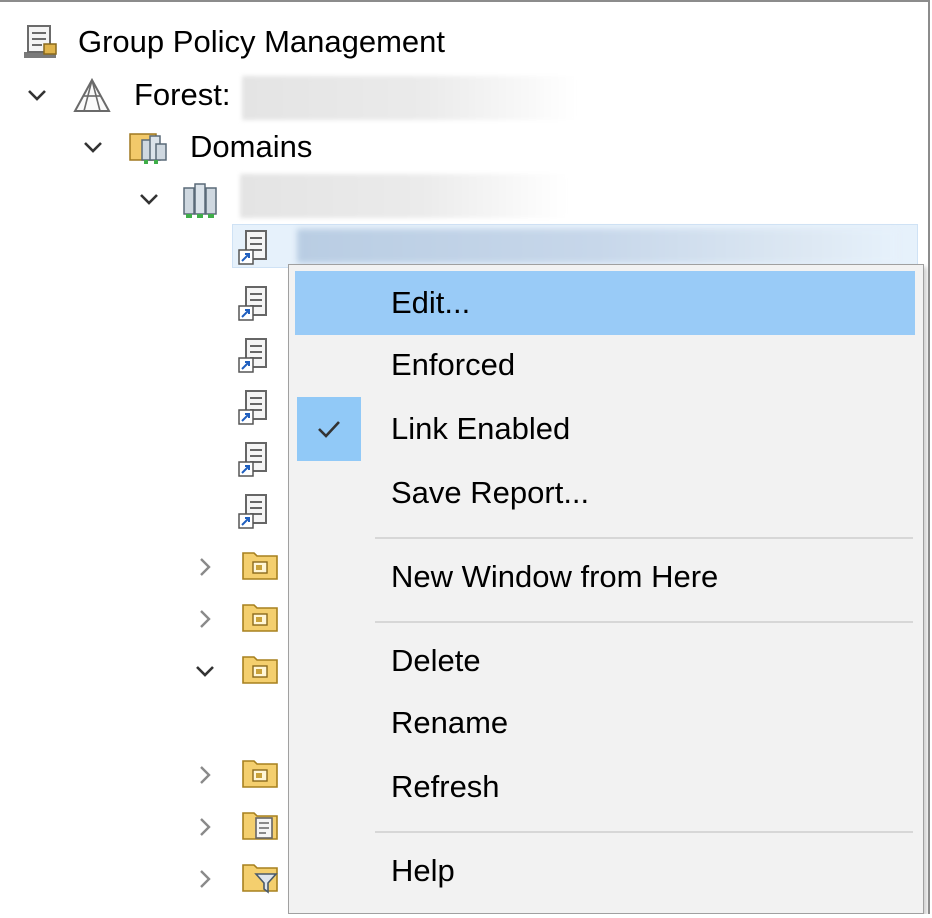  I want to click on menu-item-new-window-from-here: New Window from Here, so click(605, 577).